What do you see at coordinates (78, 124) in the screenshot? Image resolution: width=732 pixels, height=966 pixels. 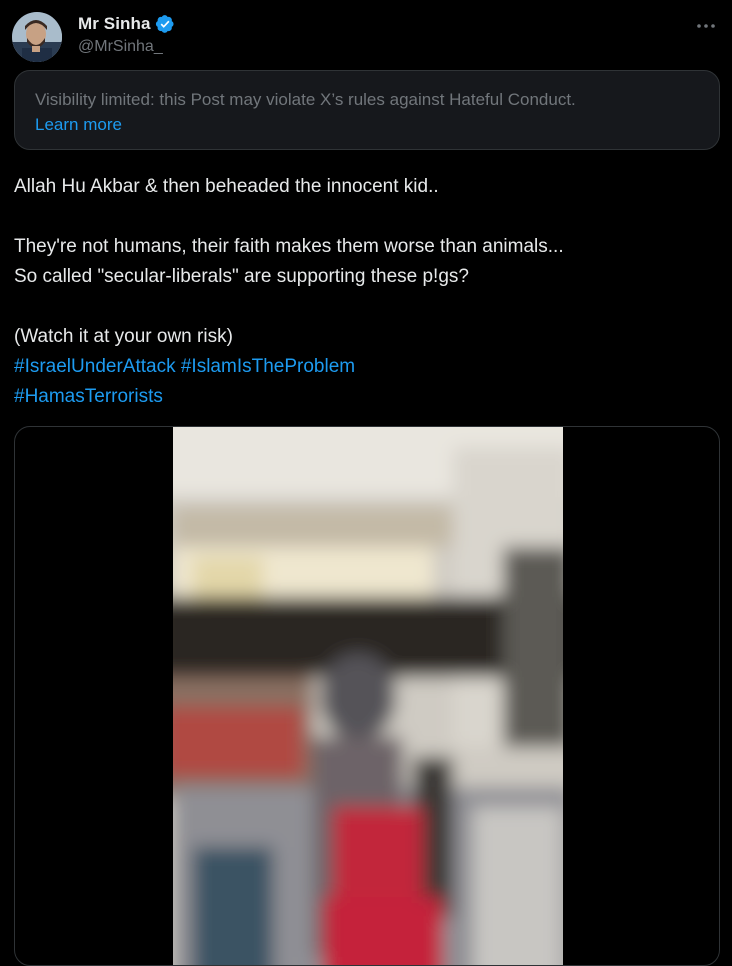 I see `learn-more-link: Learn more` at bounding box center [78, 124].